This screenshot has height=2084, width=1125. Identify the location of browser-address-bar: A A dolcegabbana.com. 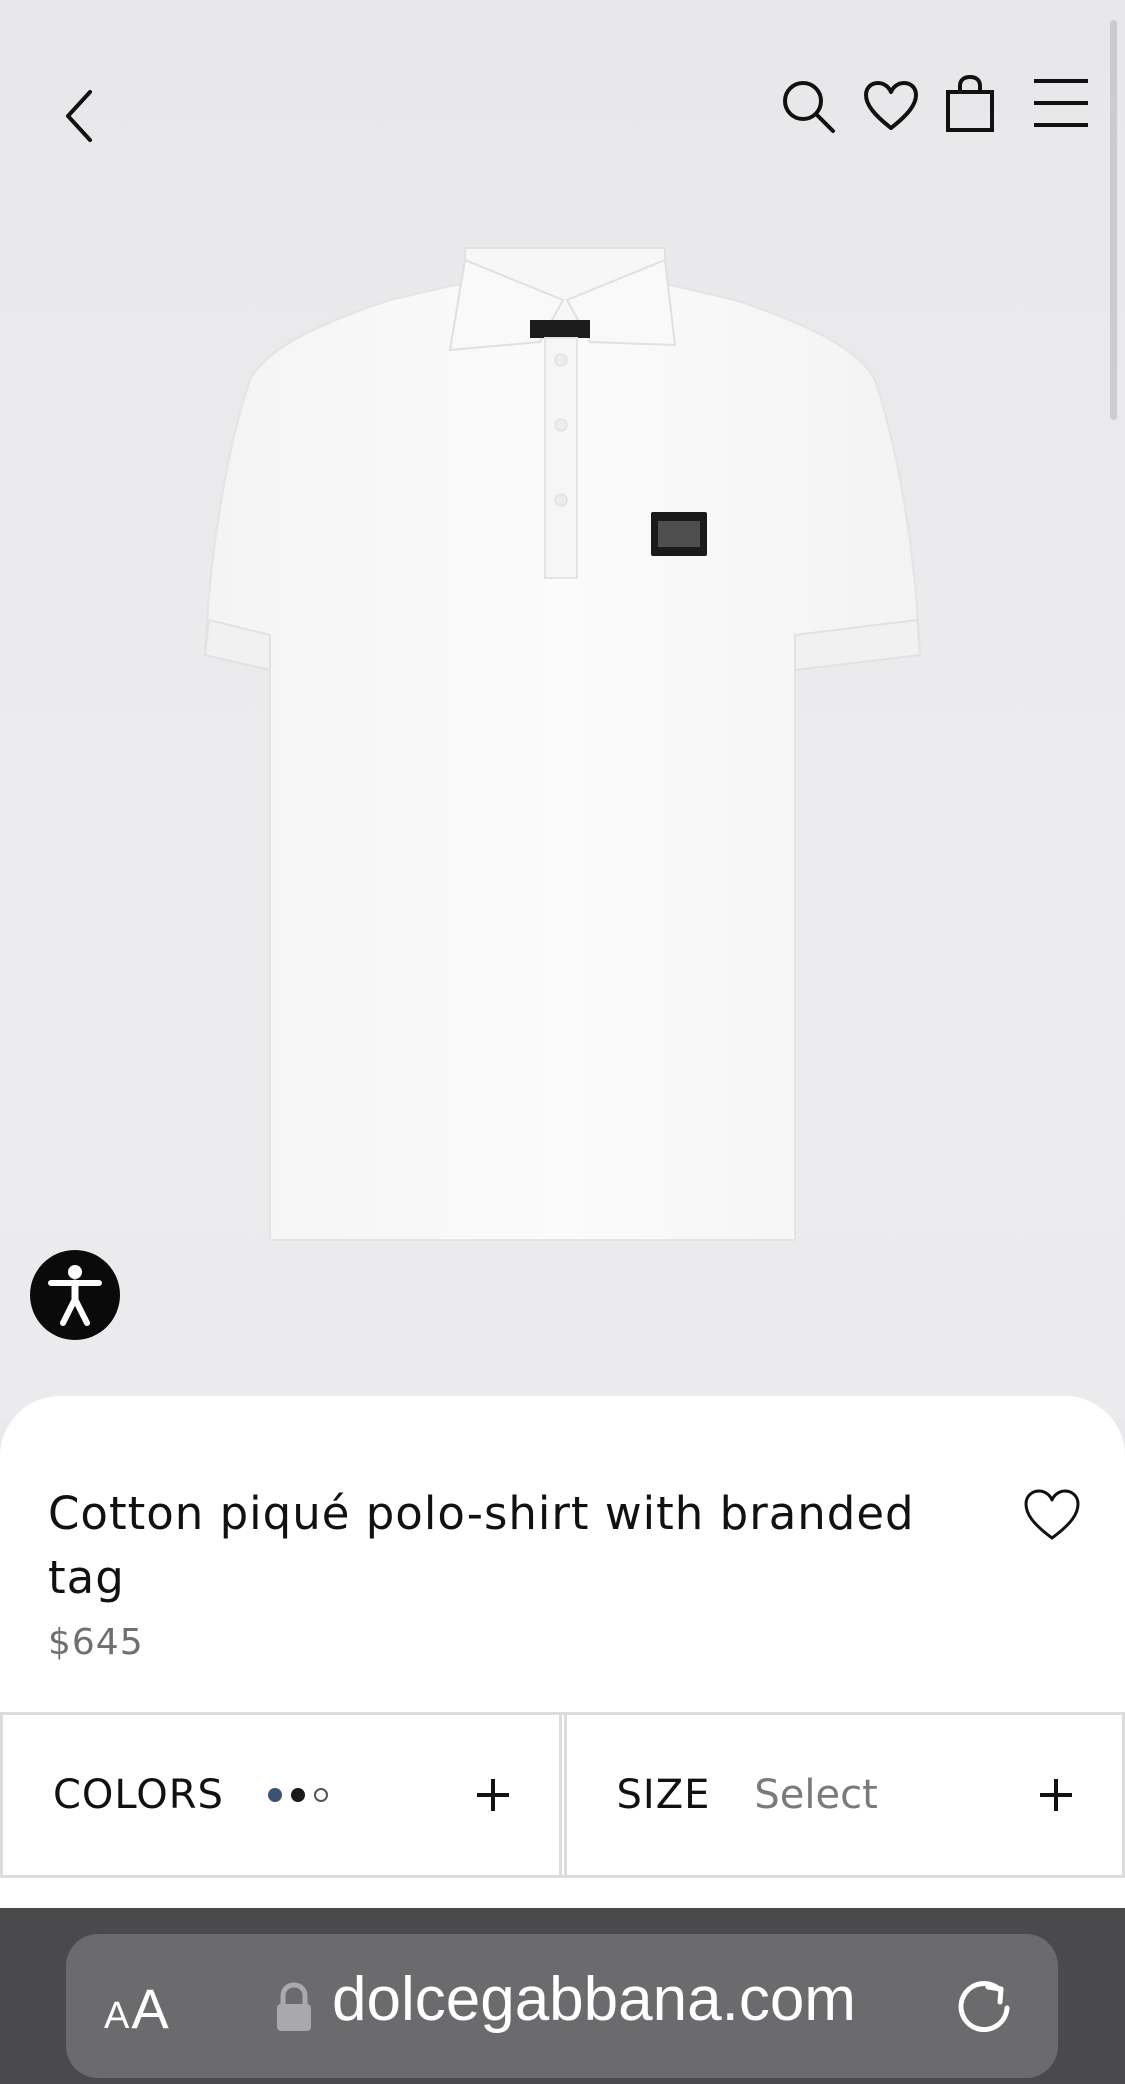
(562, 1996).